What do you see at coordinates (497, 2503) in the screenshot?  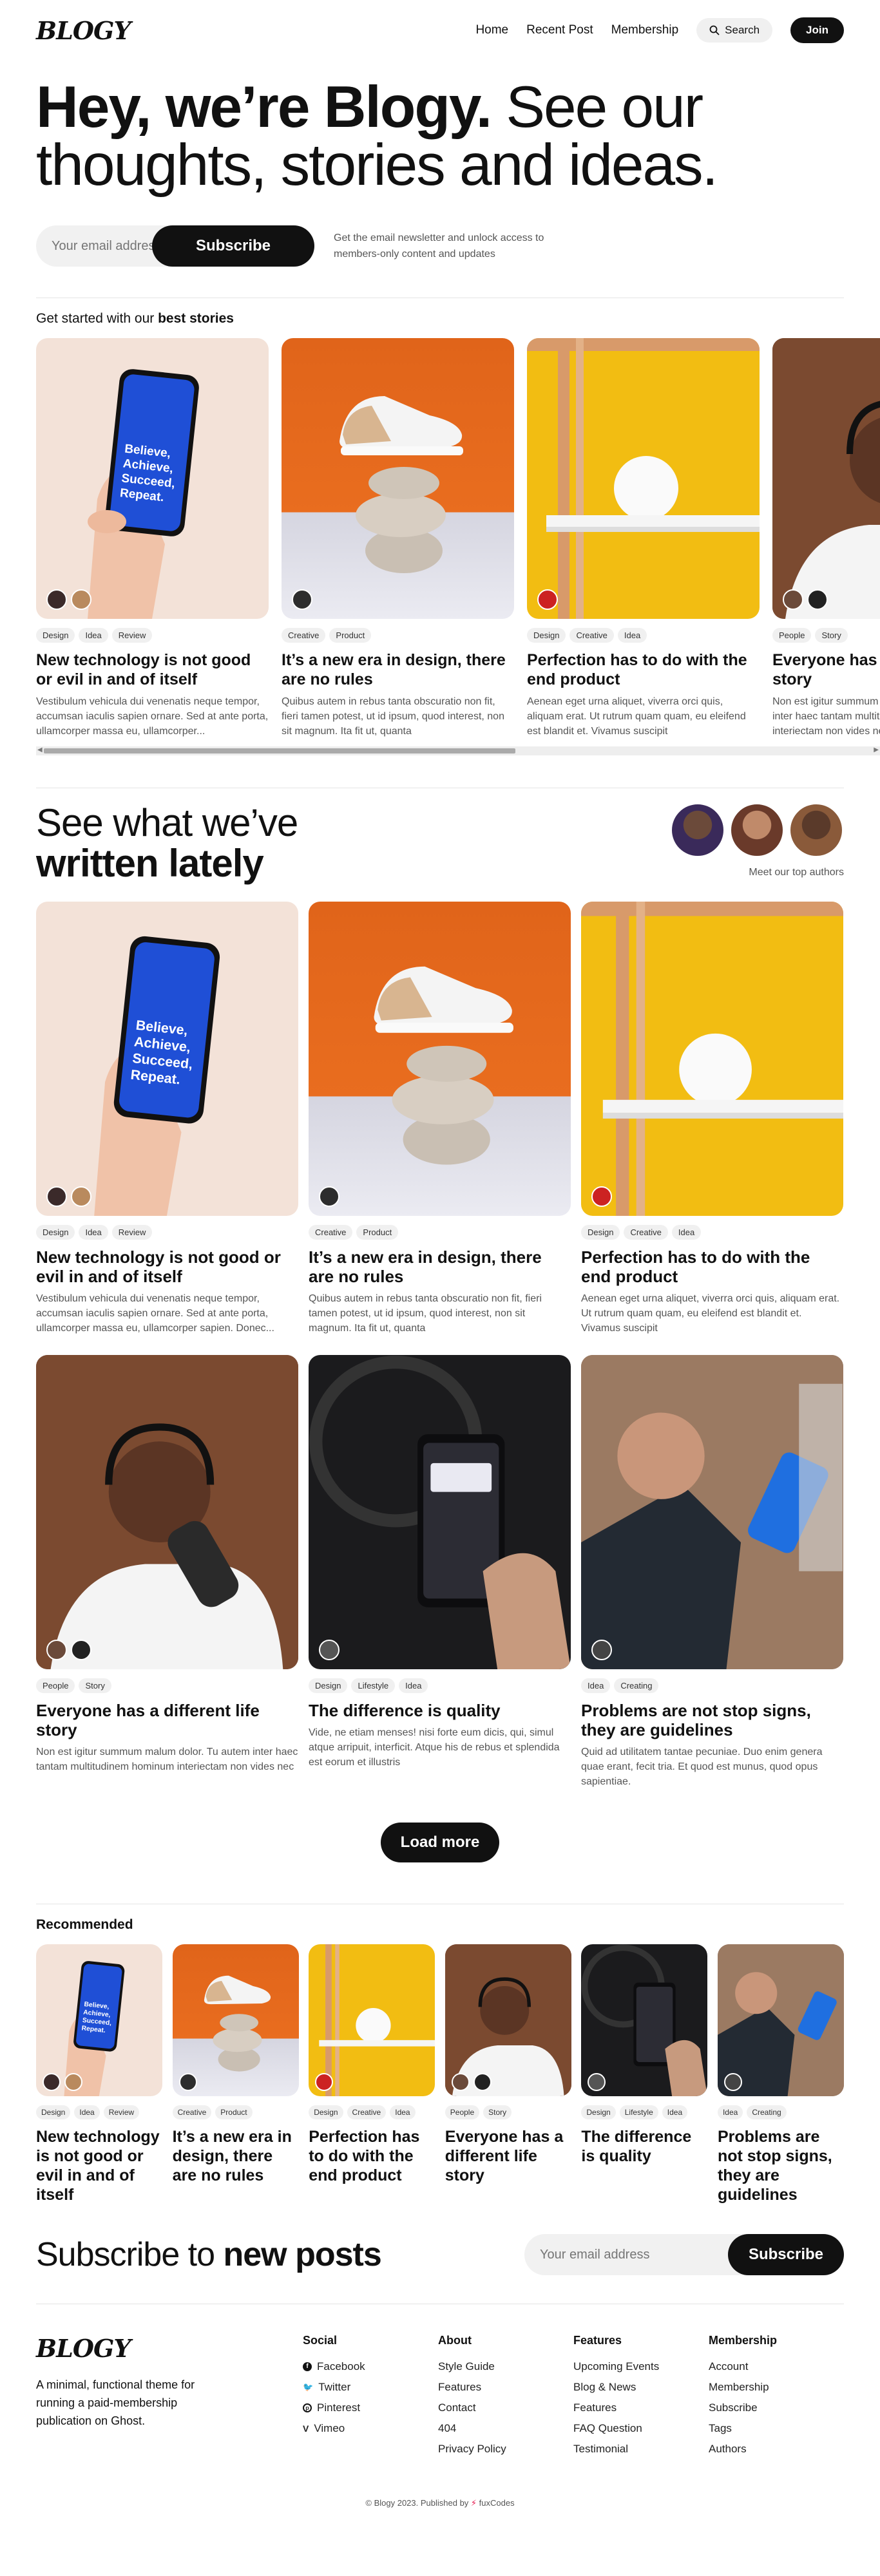 I see `copyright-brand: fuxCodes` at bounding box center [497, 2503].